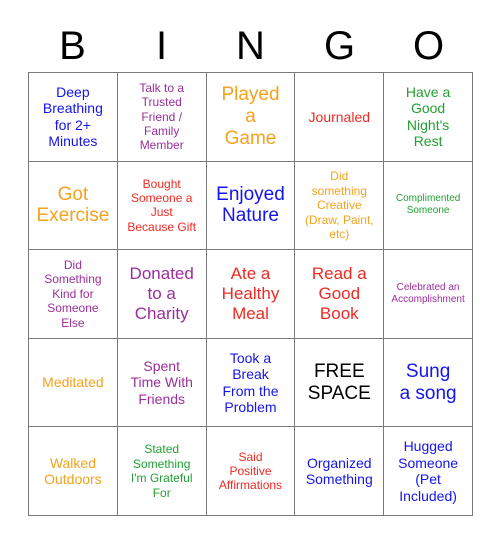 This screenshot has width=500, height=544. I want to click on bingo-header-letter-i: I, so click(161, 46).